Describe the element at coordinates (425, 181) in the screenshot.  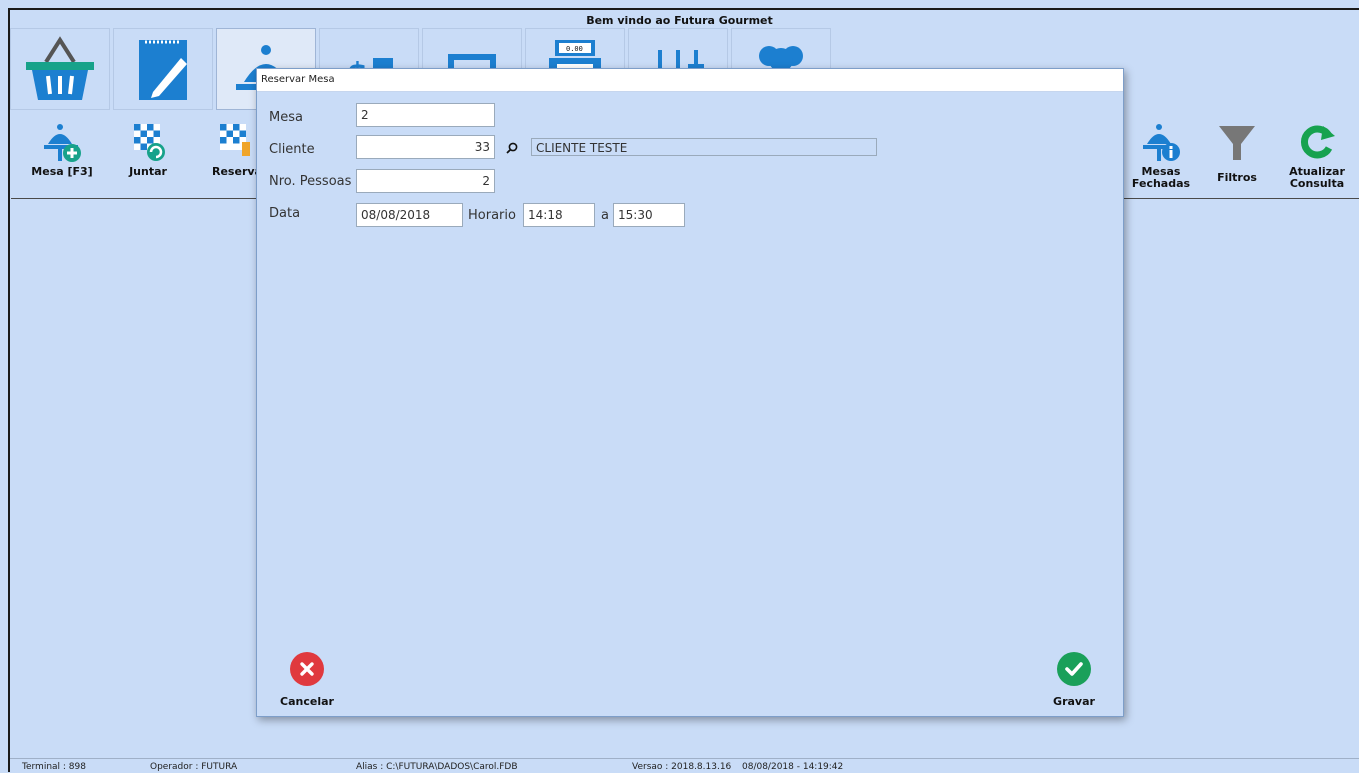
I see `pessoas-field: 2` at that location.